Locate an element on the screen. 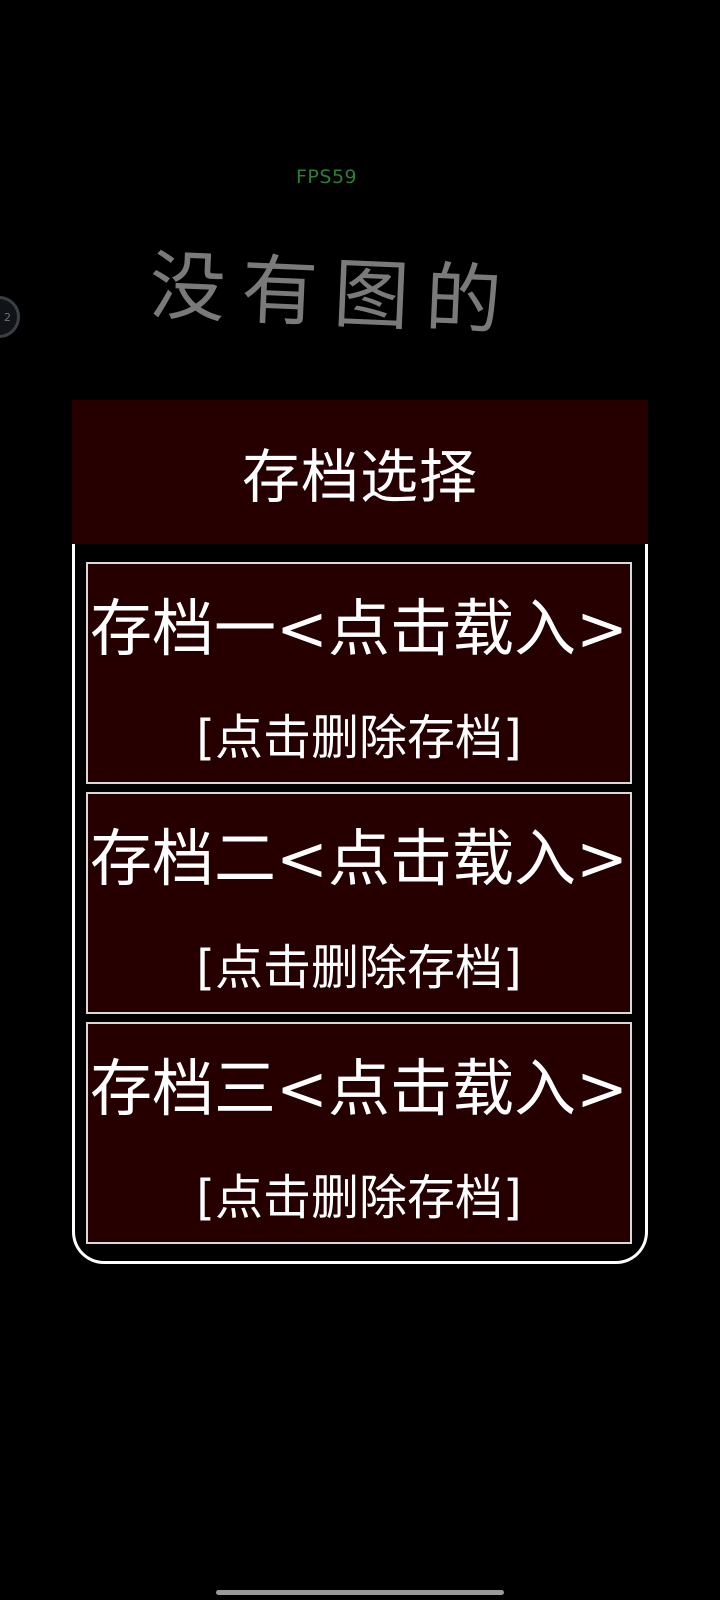  home-indicator is located at coordinates (360, 1592).